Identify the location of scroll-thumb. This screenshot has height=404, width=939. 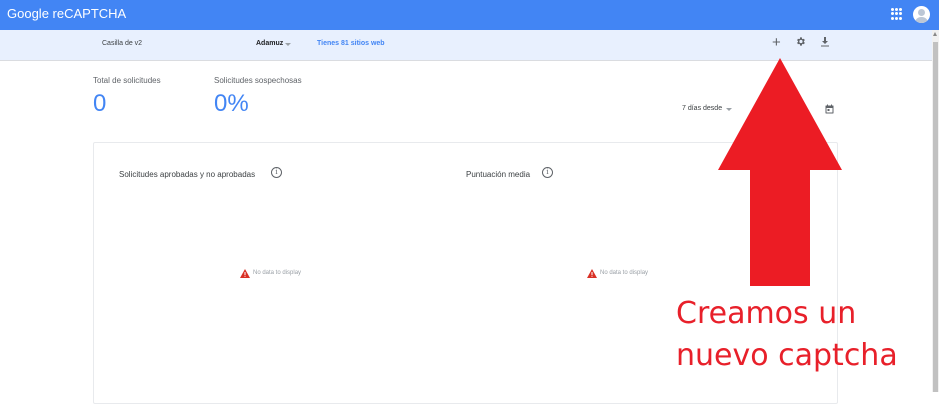
(935, 217).